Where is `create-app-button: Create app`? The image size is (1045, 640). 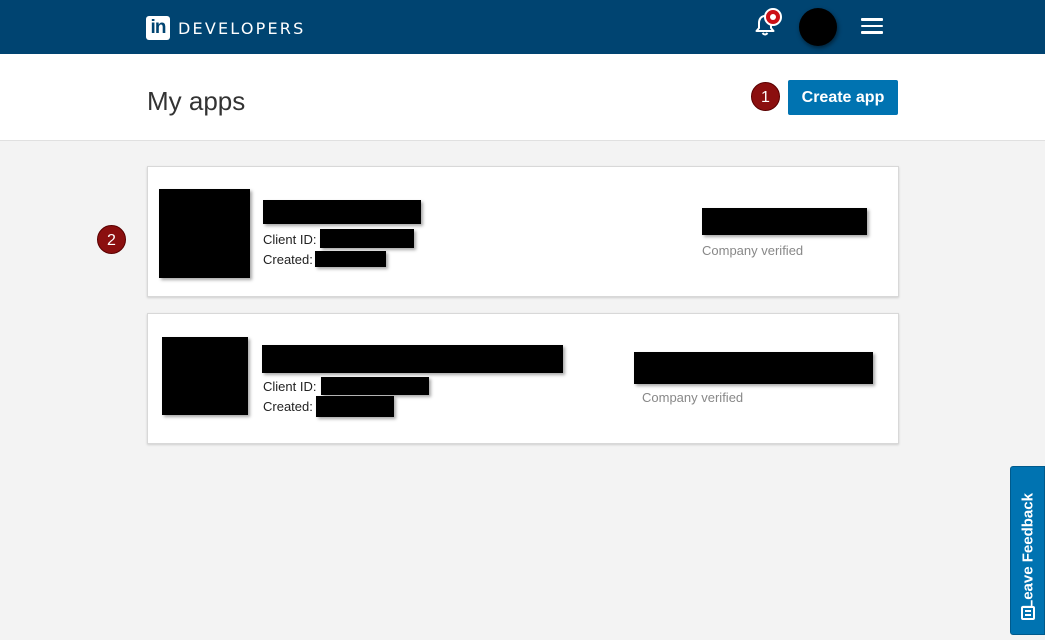
create-app-button: Create app is located at coordinates (843, 97).